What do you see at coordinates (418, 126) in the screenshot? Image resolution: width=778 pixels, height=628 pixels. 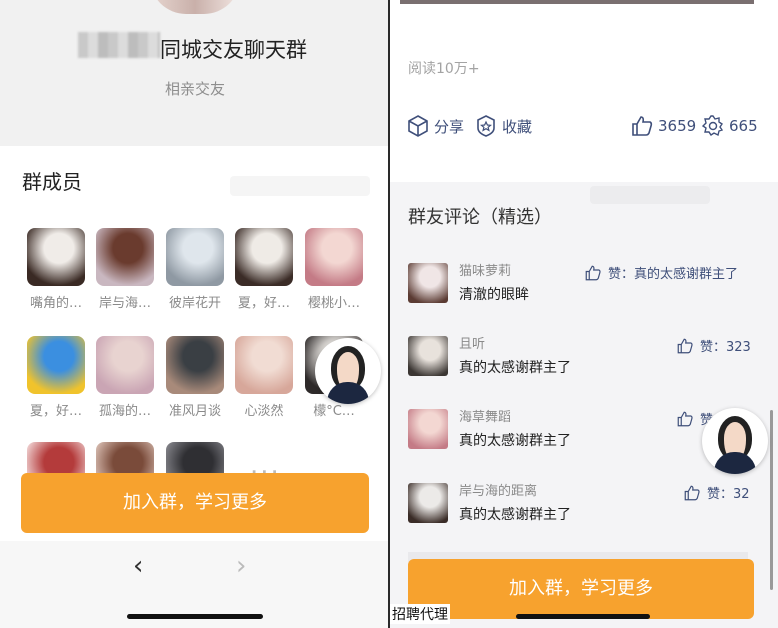 I see `cube-share-icon` at bounding box center [418, 126].